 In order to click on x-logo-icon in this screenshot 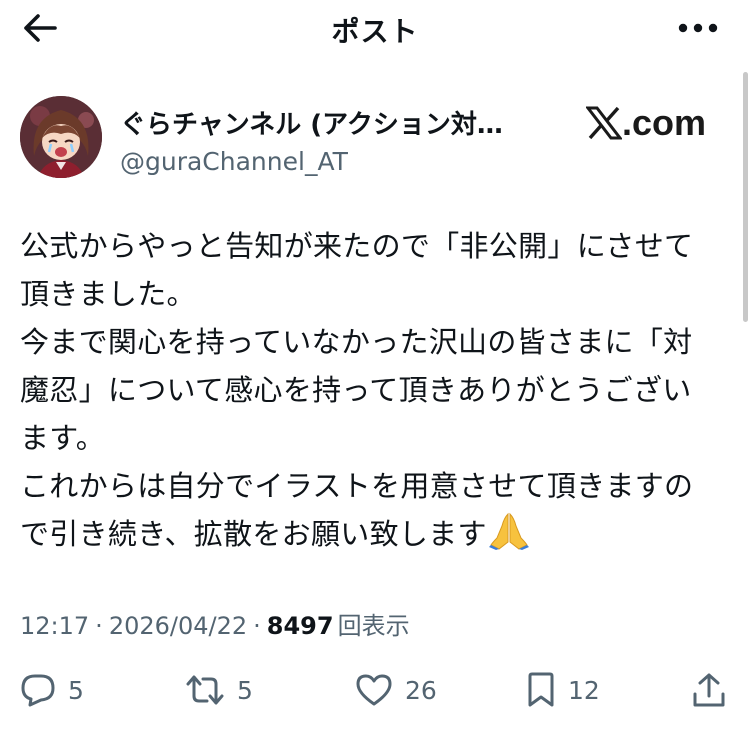, I will do `click(603, 123)`.